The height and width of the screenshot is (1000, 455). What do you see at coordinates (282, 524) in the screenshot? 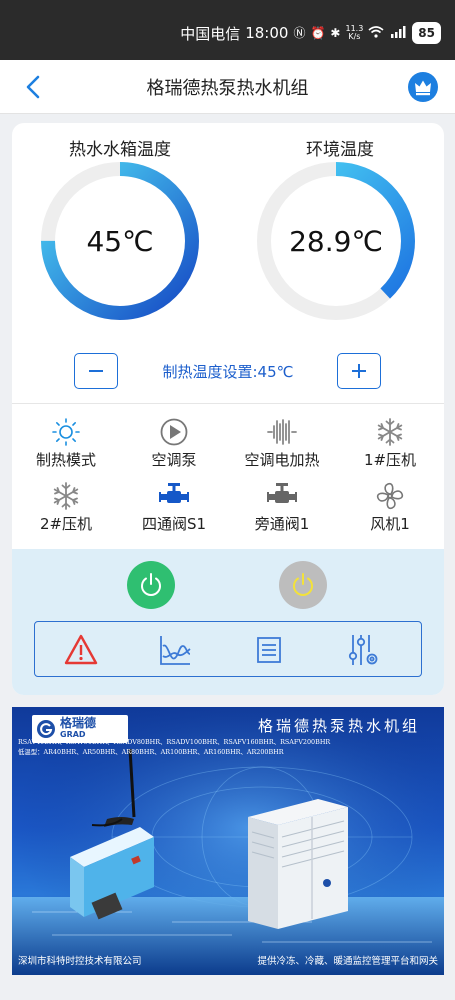
I see `status-label: 旁通阀1` at bounding box center [282, 524].